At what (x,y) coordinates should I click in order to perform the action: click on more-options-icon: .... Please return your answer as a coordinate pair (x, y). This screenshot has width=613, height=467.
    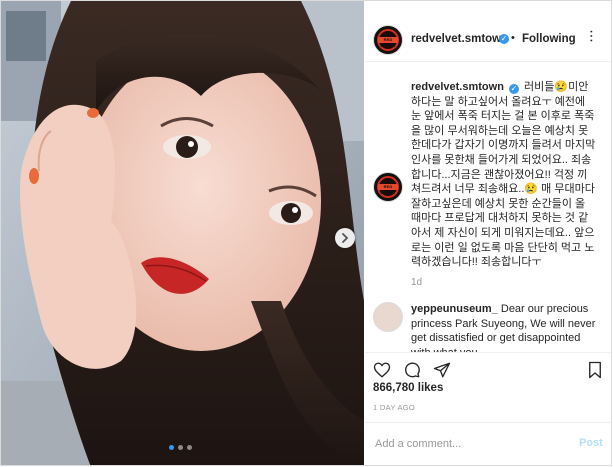
    Looking at the image, I should click on (595, 35).